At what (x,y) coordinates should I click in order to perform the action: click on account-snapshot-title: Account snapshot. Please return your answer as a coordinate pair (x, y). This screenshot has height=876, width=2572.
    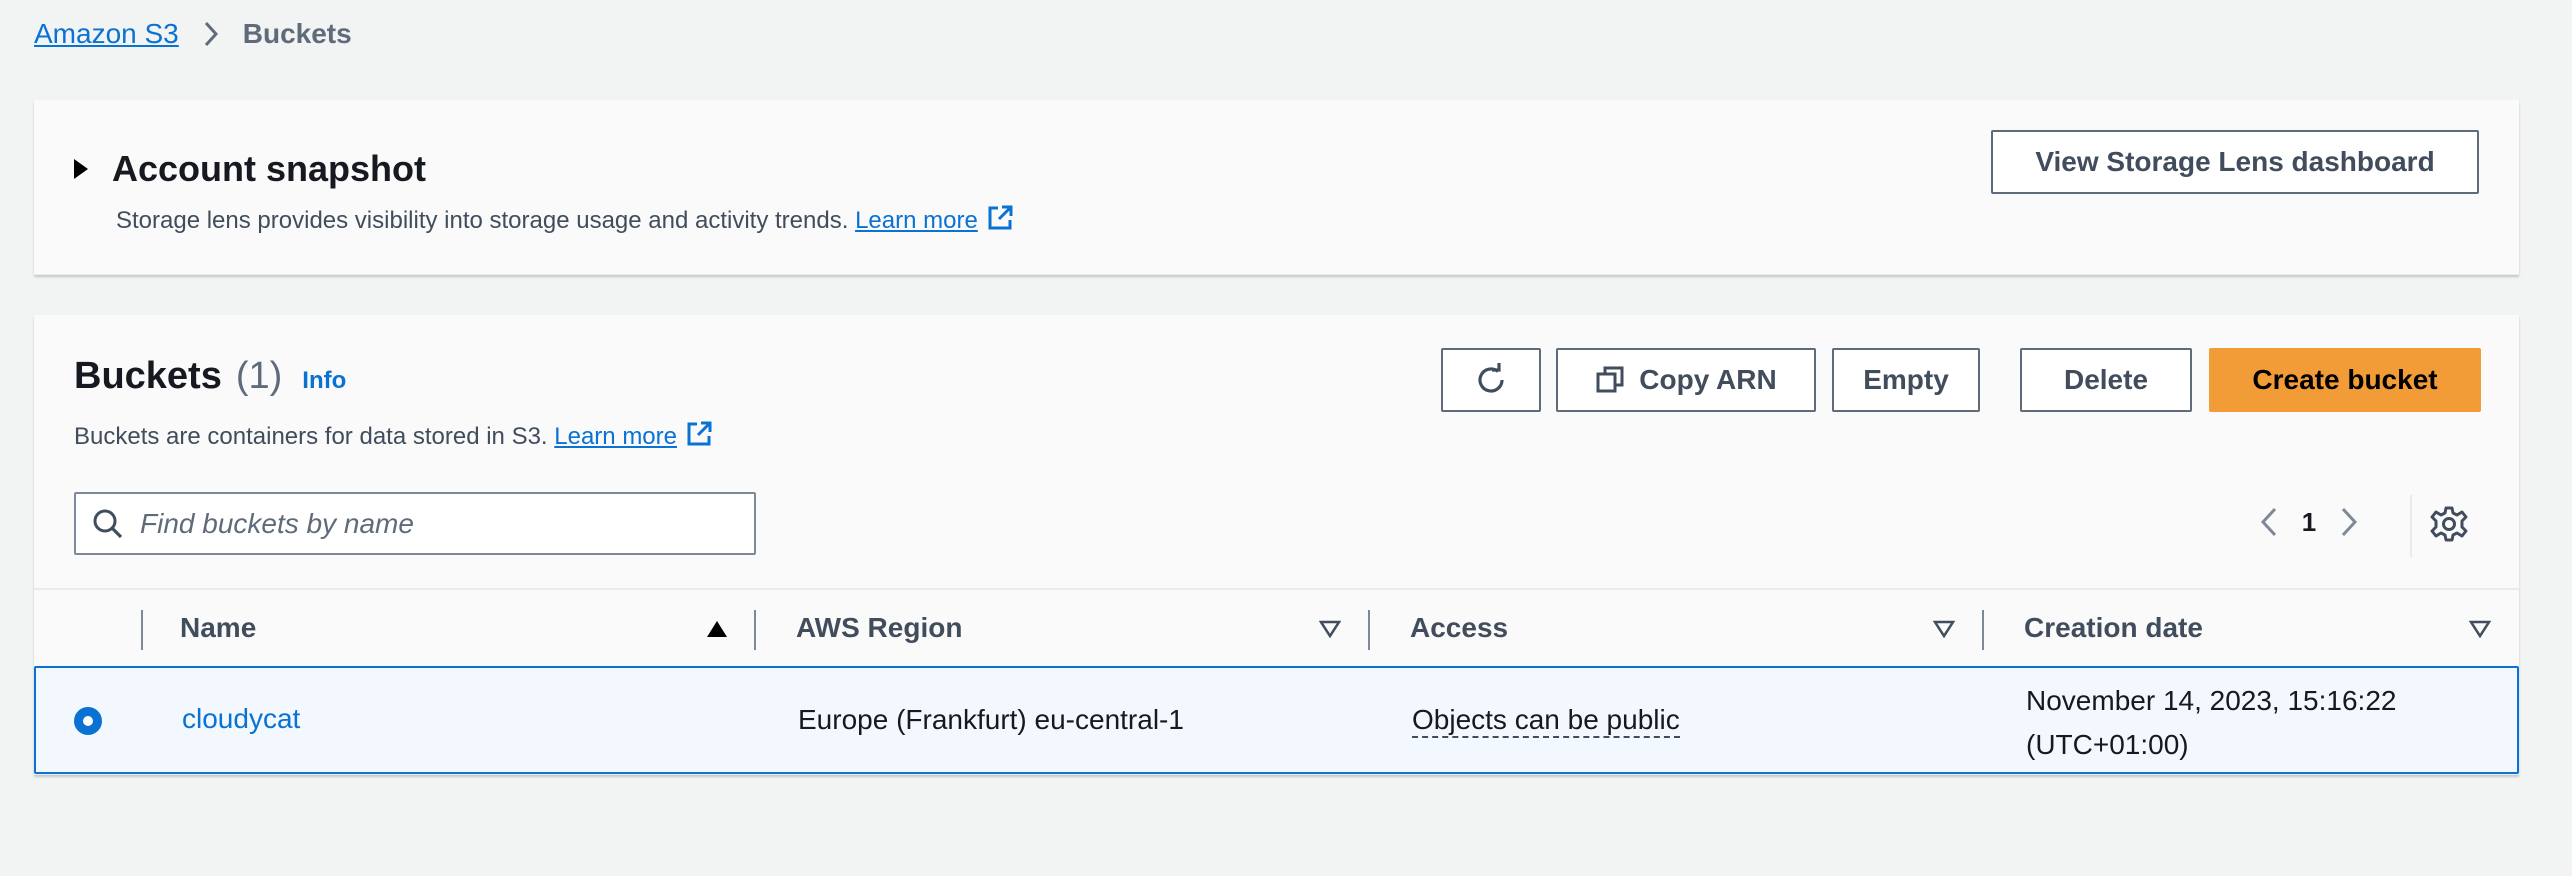
    Looking at the image, I should click on (269, 168).